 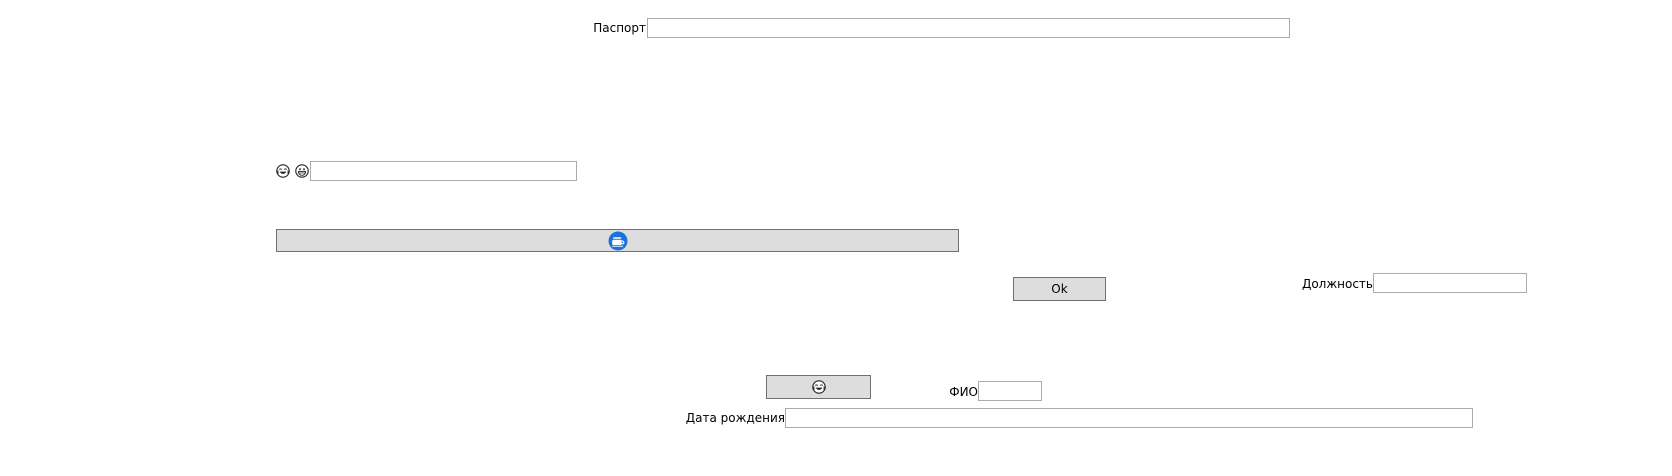 I want to click on position-input, so click(x=1450, y=283).